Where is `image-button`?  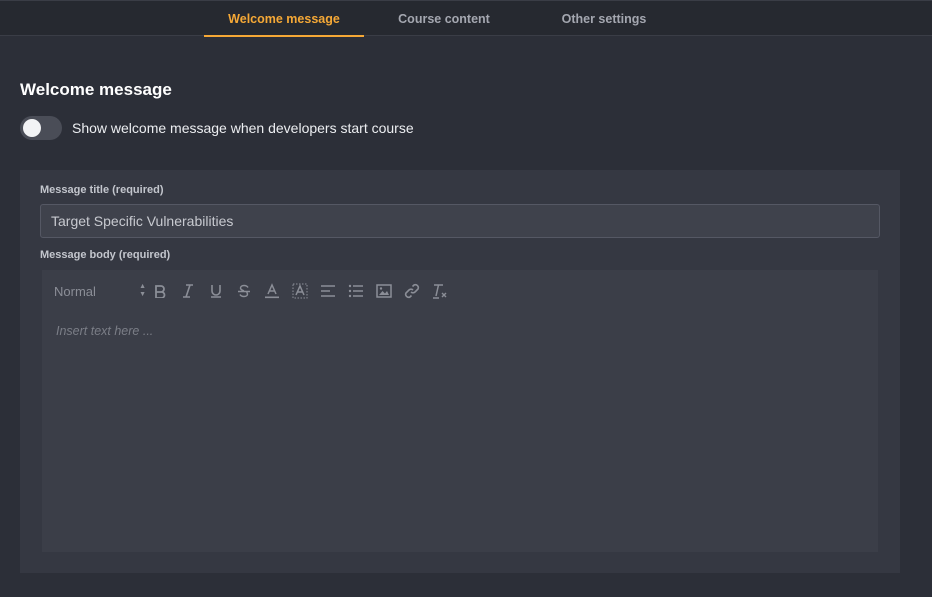
image-button is located at coordinates (384, 291).